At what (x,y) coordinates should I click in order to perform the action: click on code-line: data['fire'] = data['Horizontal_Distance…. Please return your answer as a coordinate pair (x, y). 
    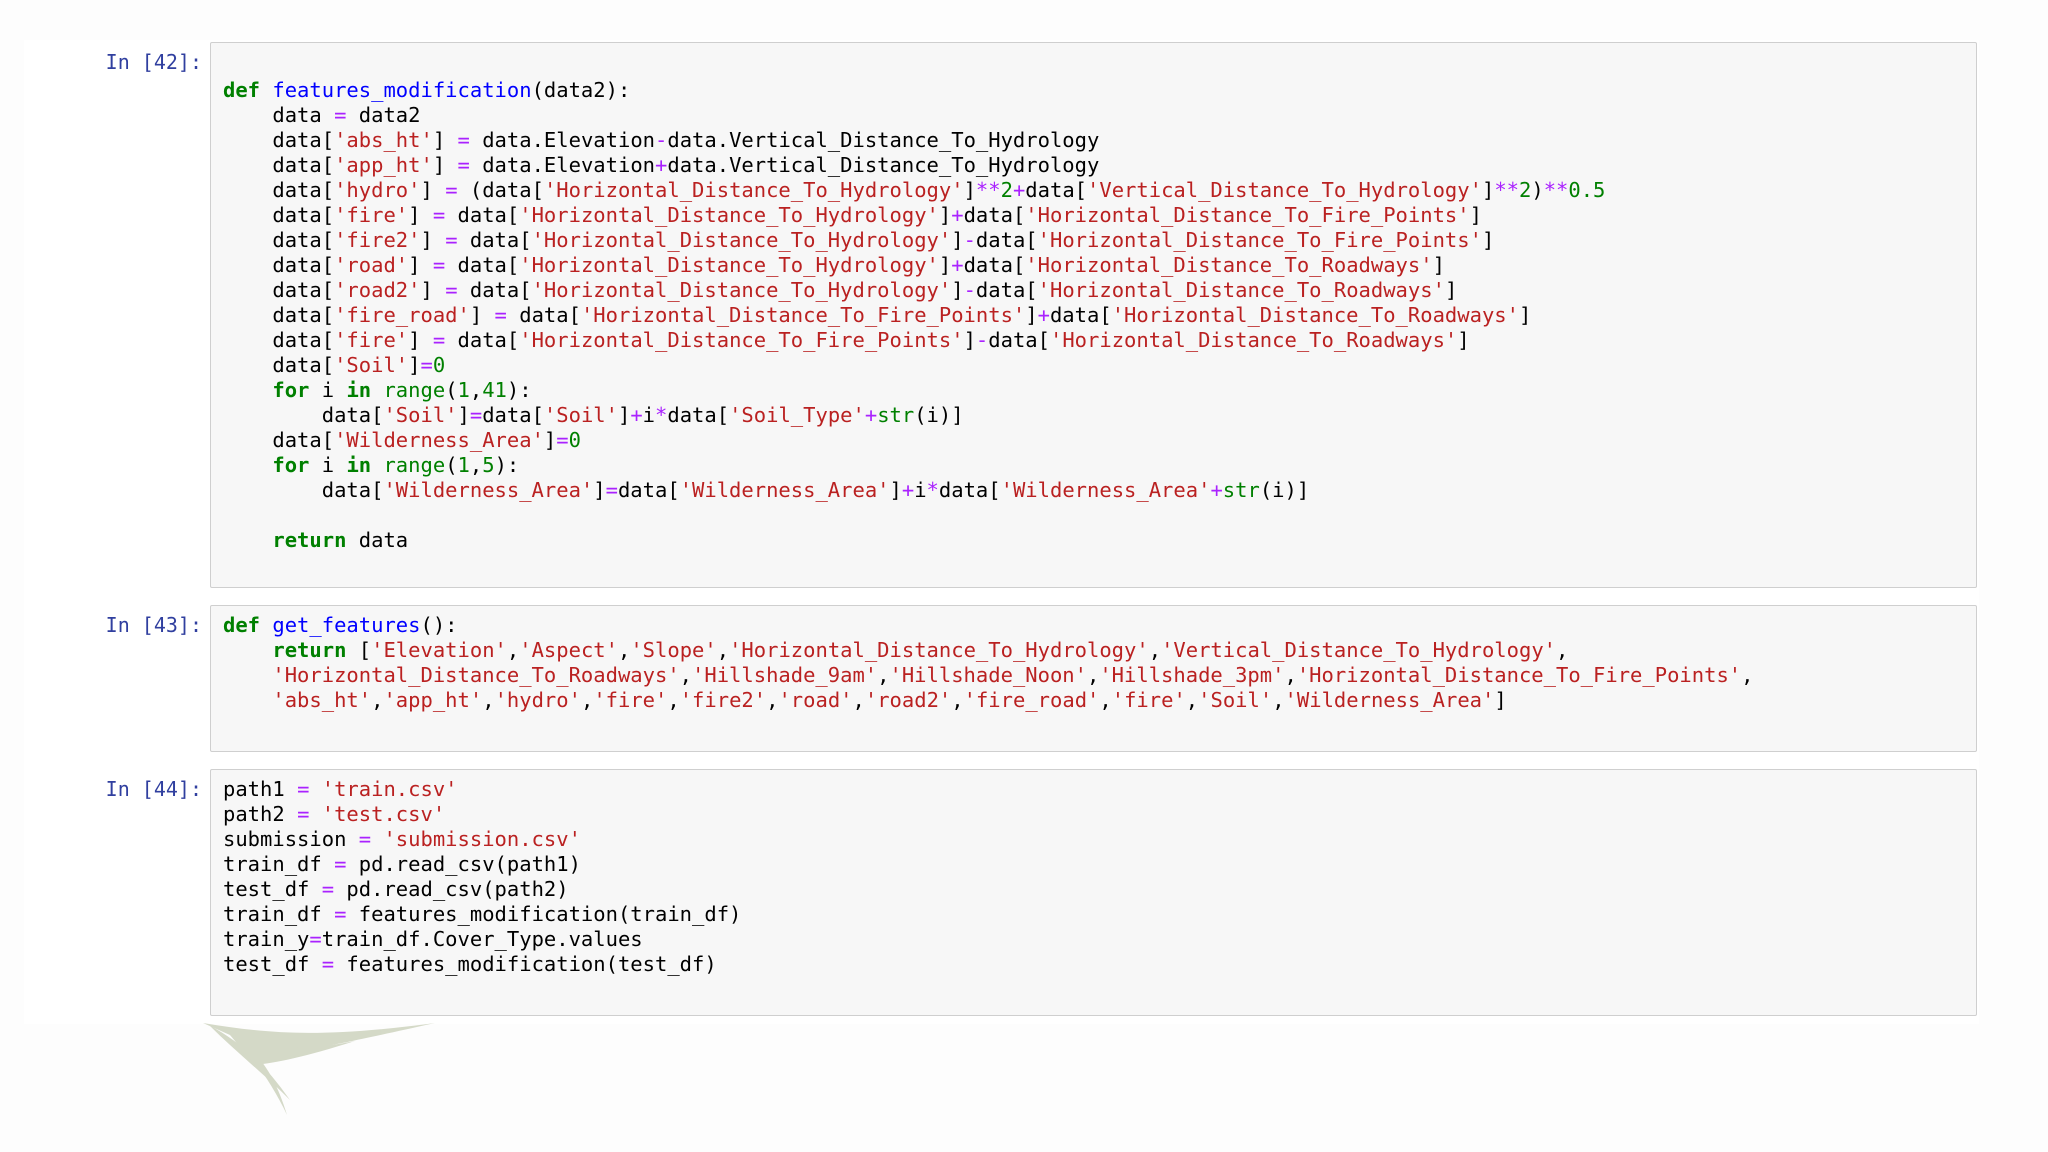
    Looking at the image, I should click on (1099, 215).